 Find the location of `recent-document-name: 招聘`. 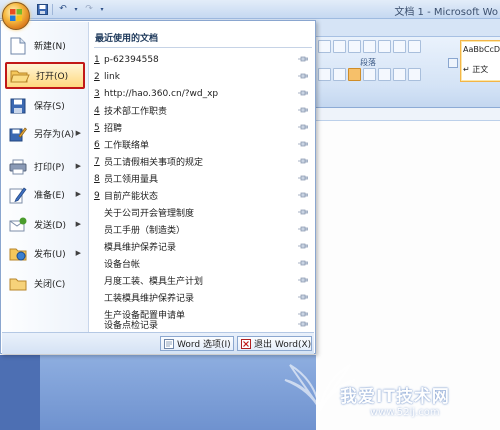

recent-document-name: 招聘 is located at coordinates (113, 129).